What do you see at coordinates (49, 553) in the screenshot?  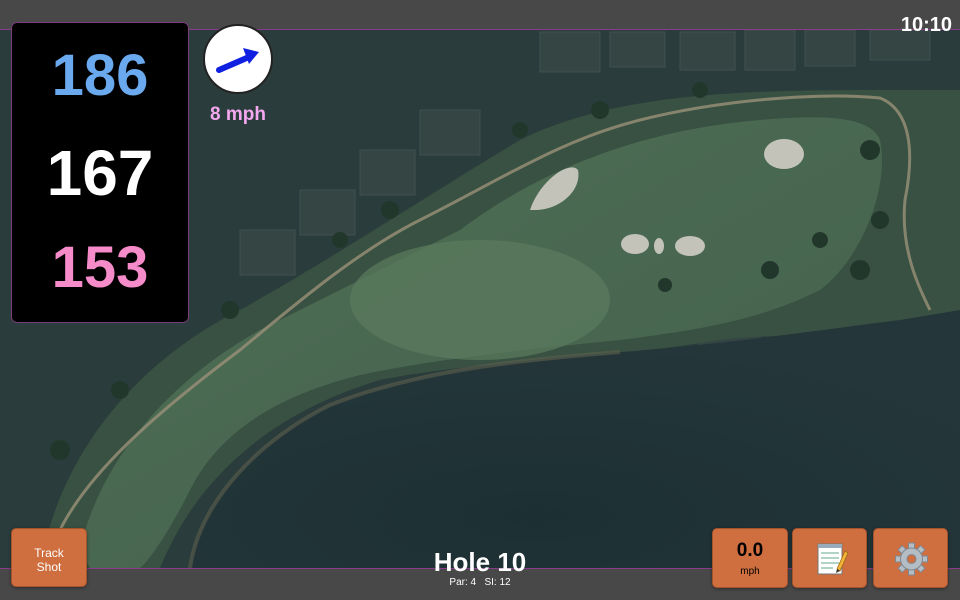 I see `track-shot-label-line1: Track` at bounding box center [49, 553].